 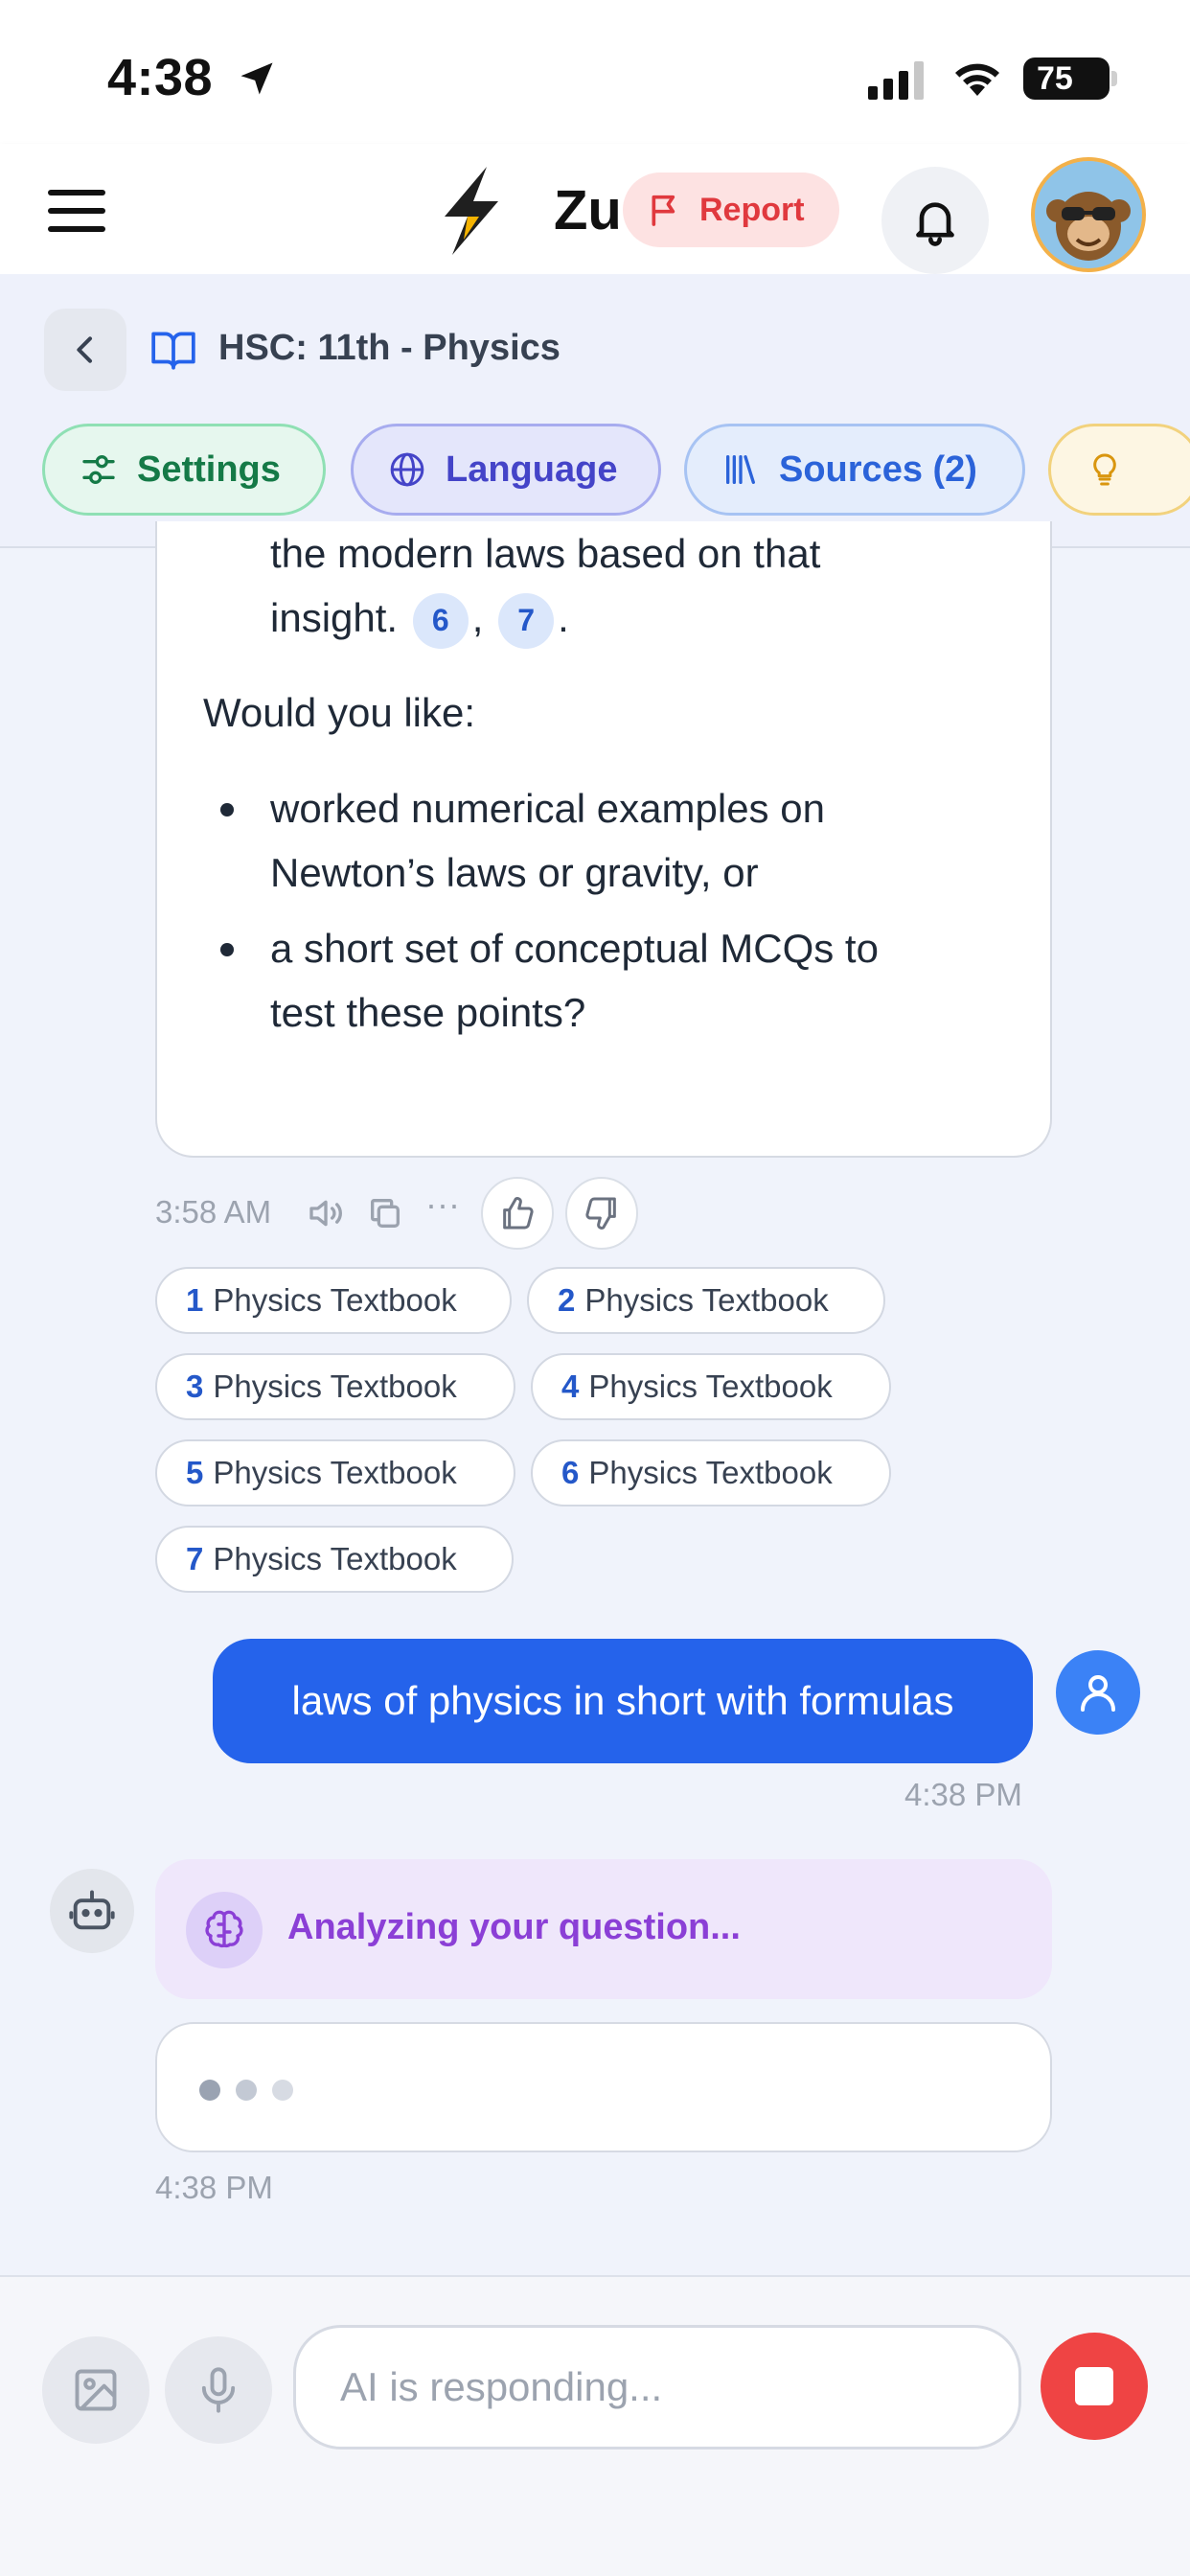 I want to click on pending-message-time: 4:38 PM, so click(x=214, y=2187).